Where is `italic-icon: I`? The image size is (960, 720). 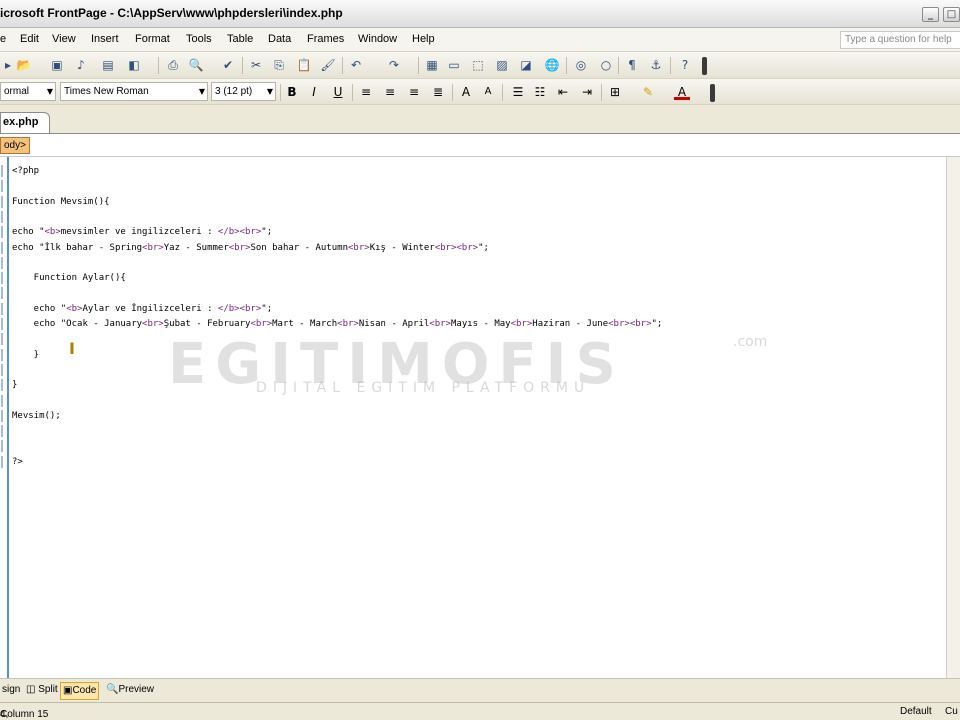 italic-icon: I is located at coordinates (314, 92).